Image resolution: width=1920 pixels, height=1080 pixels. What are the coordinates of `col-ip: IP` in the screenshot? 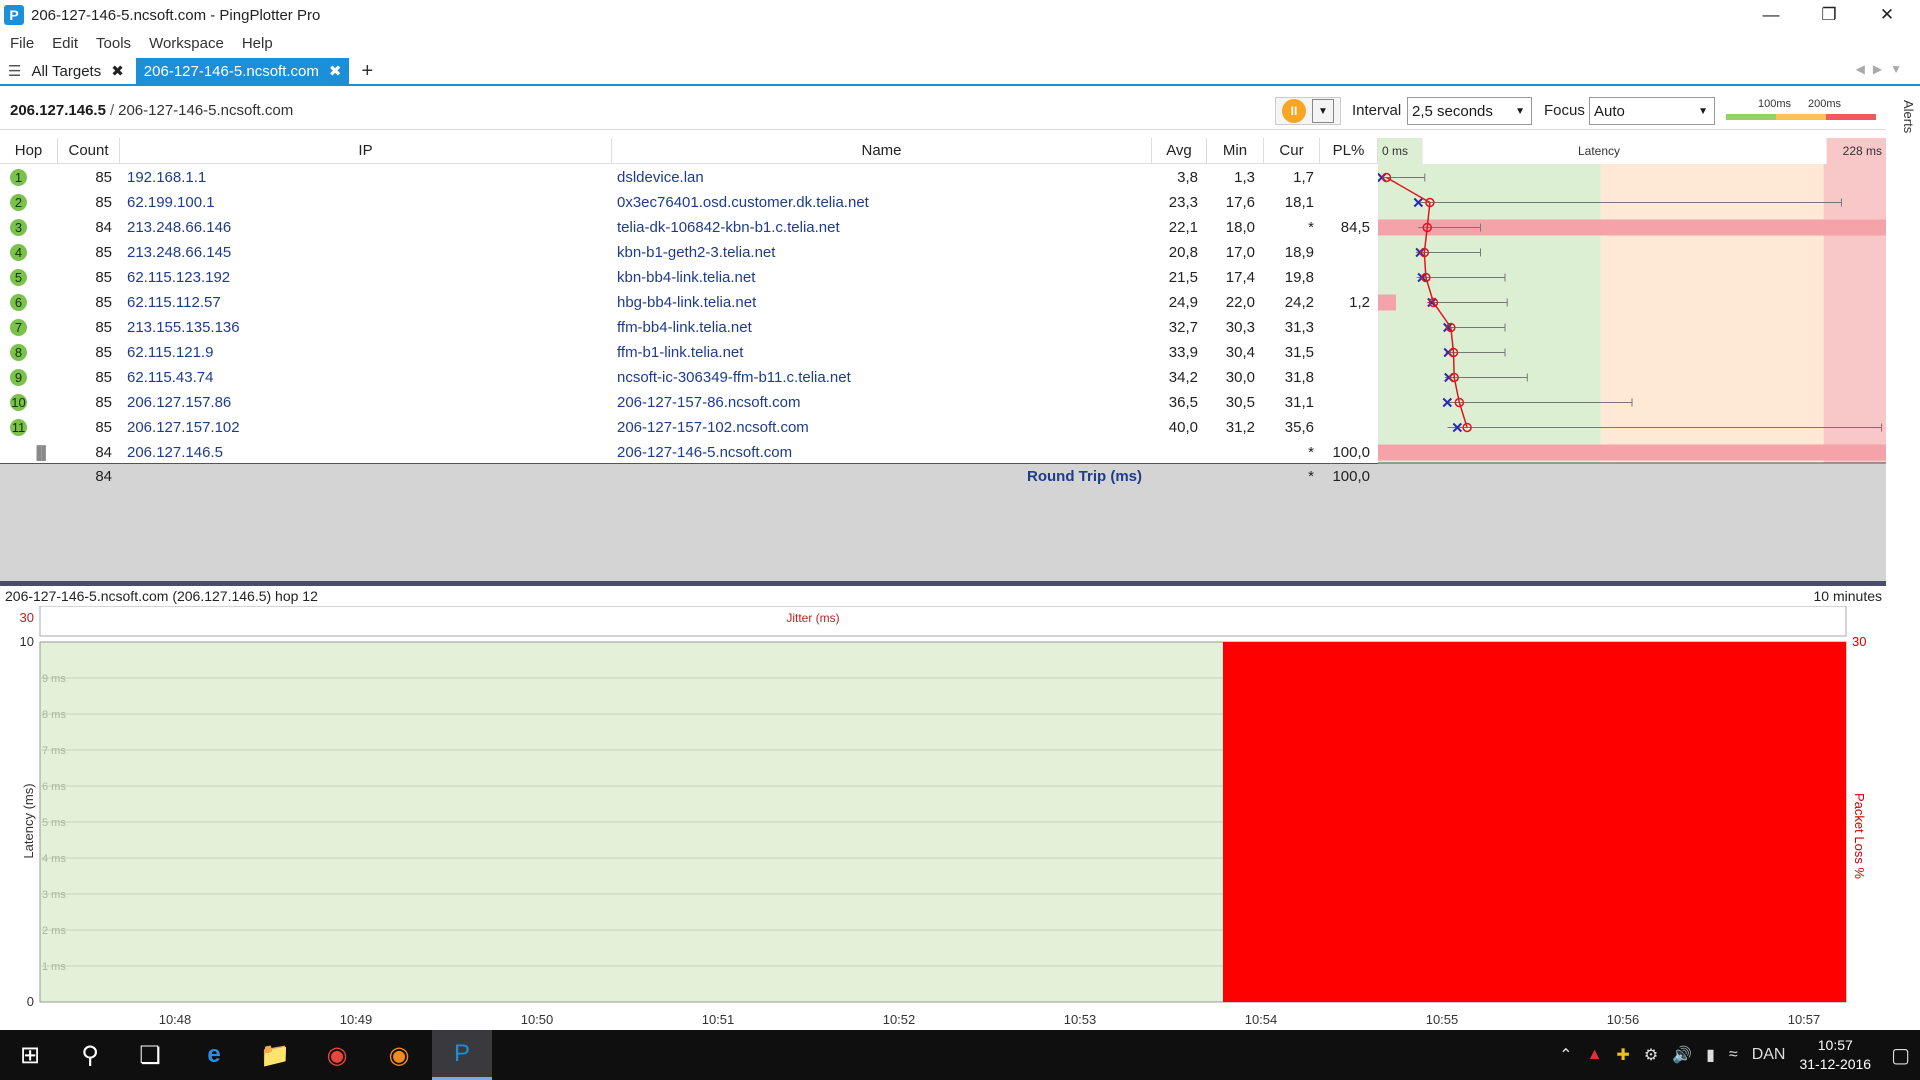 It's located at (366, 151).